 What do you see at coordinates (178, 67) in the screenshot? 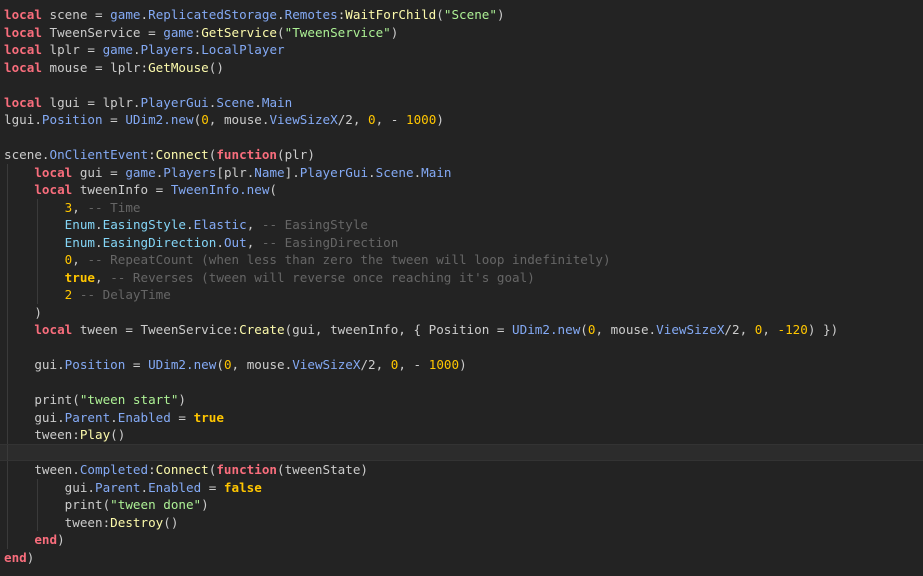
I see `method-name: GetMouse` at bounding box center [178, 67].